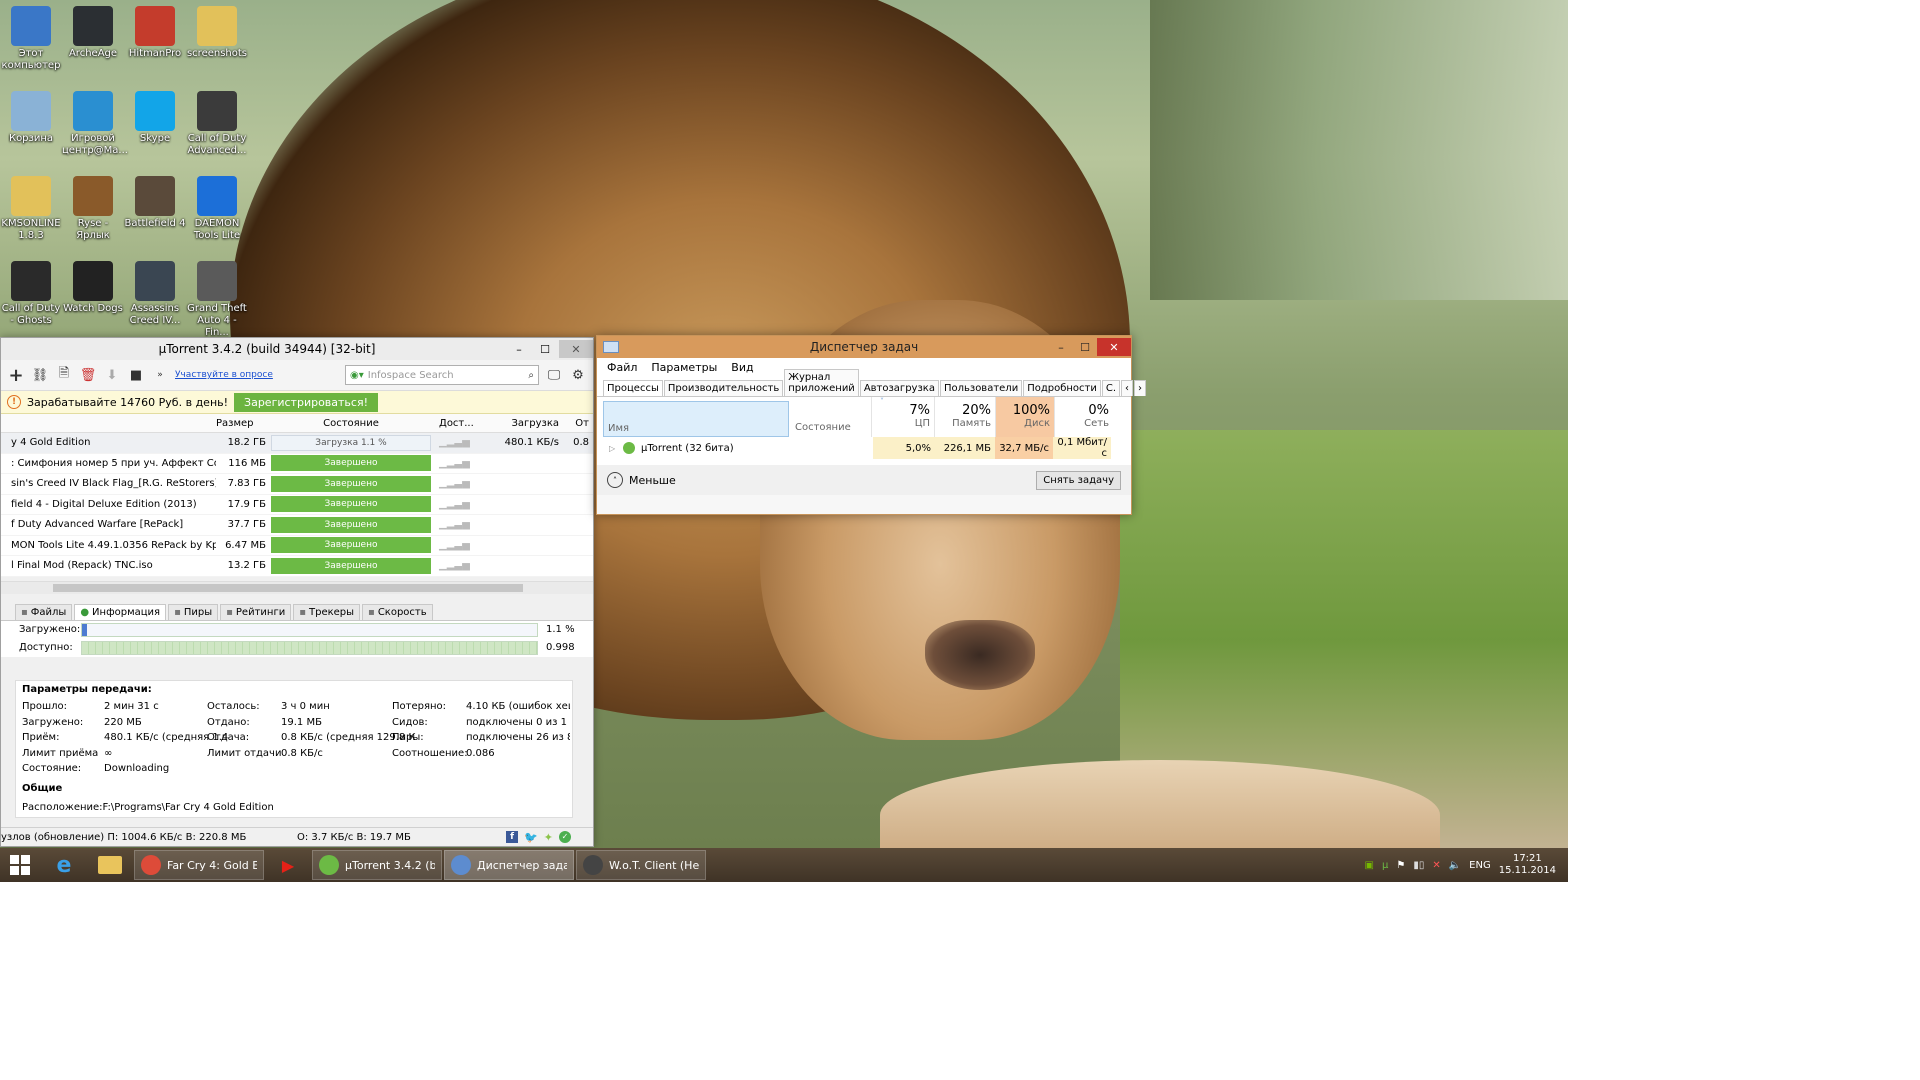 The width and height of the screenshot is (1920, 1080). What do you see at coordinates (93, 288) in the screenshot?
I see `desktop-shortcut: Watch Dogs` at bounding box center [93, 288].